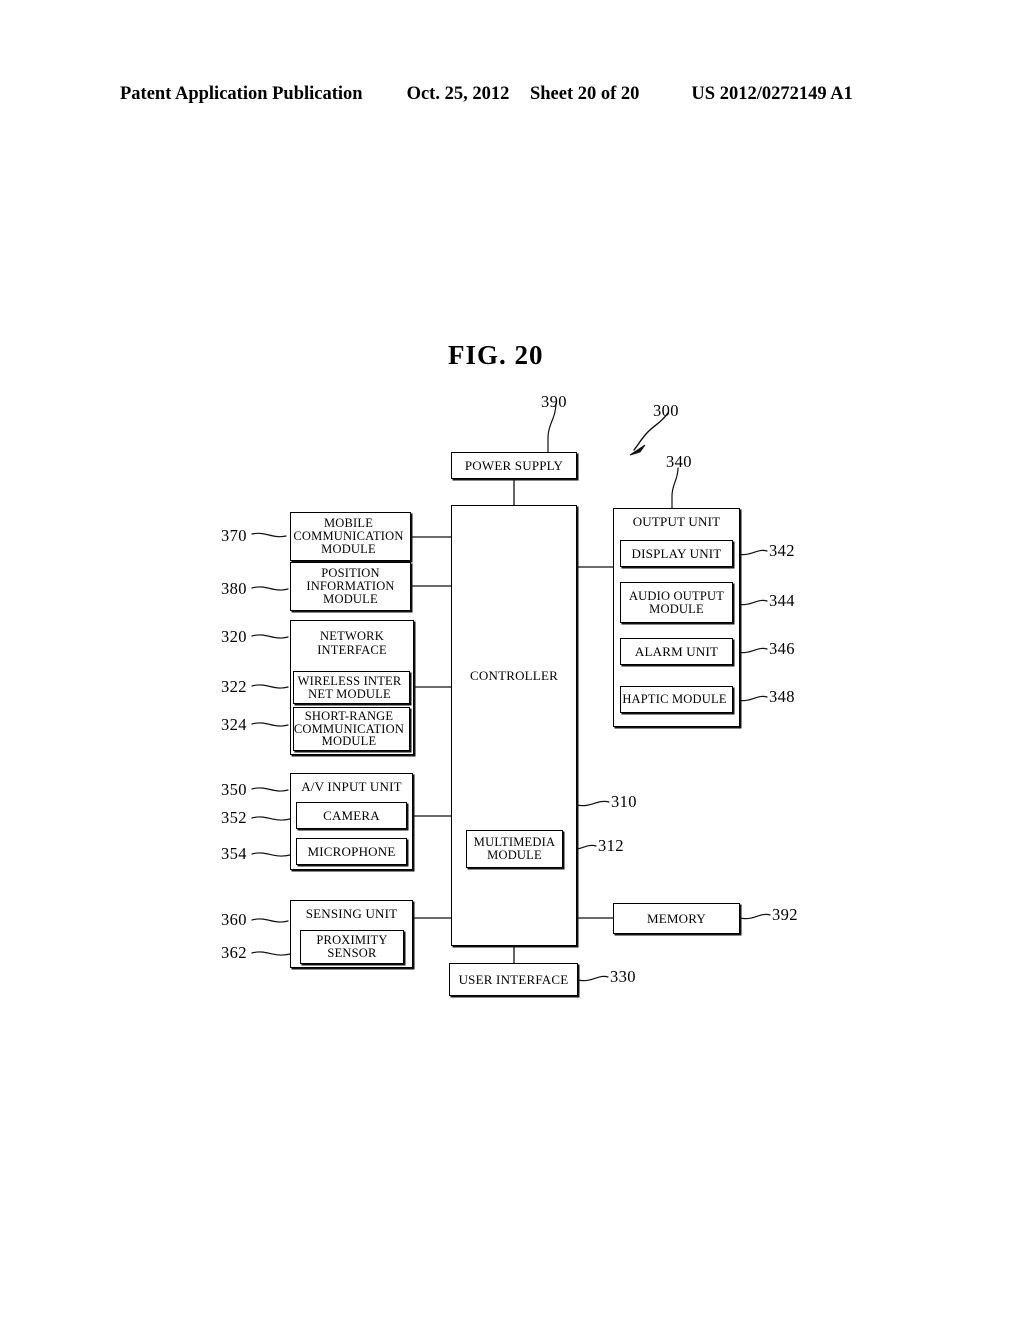  I want to click on publication-date: Oct. 25, 2012, so click(458, 94).